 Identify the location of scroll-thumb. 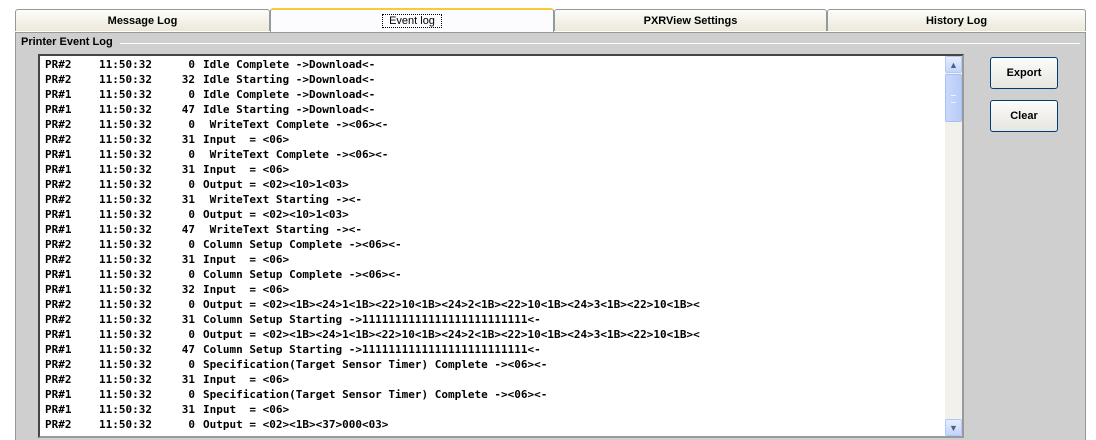
(953, 98).